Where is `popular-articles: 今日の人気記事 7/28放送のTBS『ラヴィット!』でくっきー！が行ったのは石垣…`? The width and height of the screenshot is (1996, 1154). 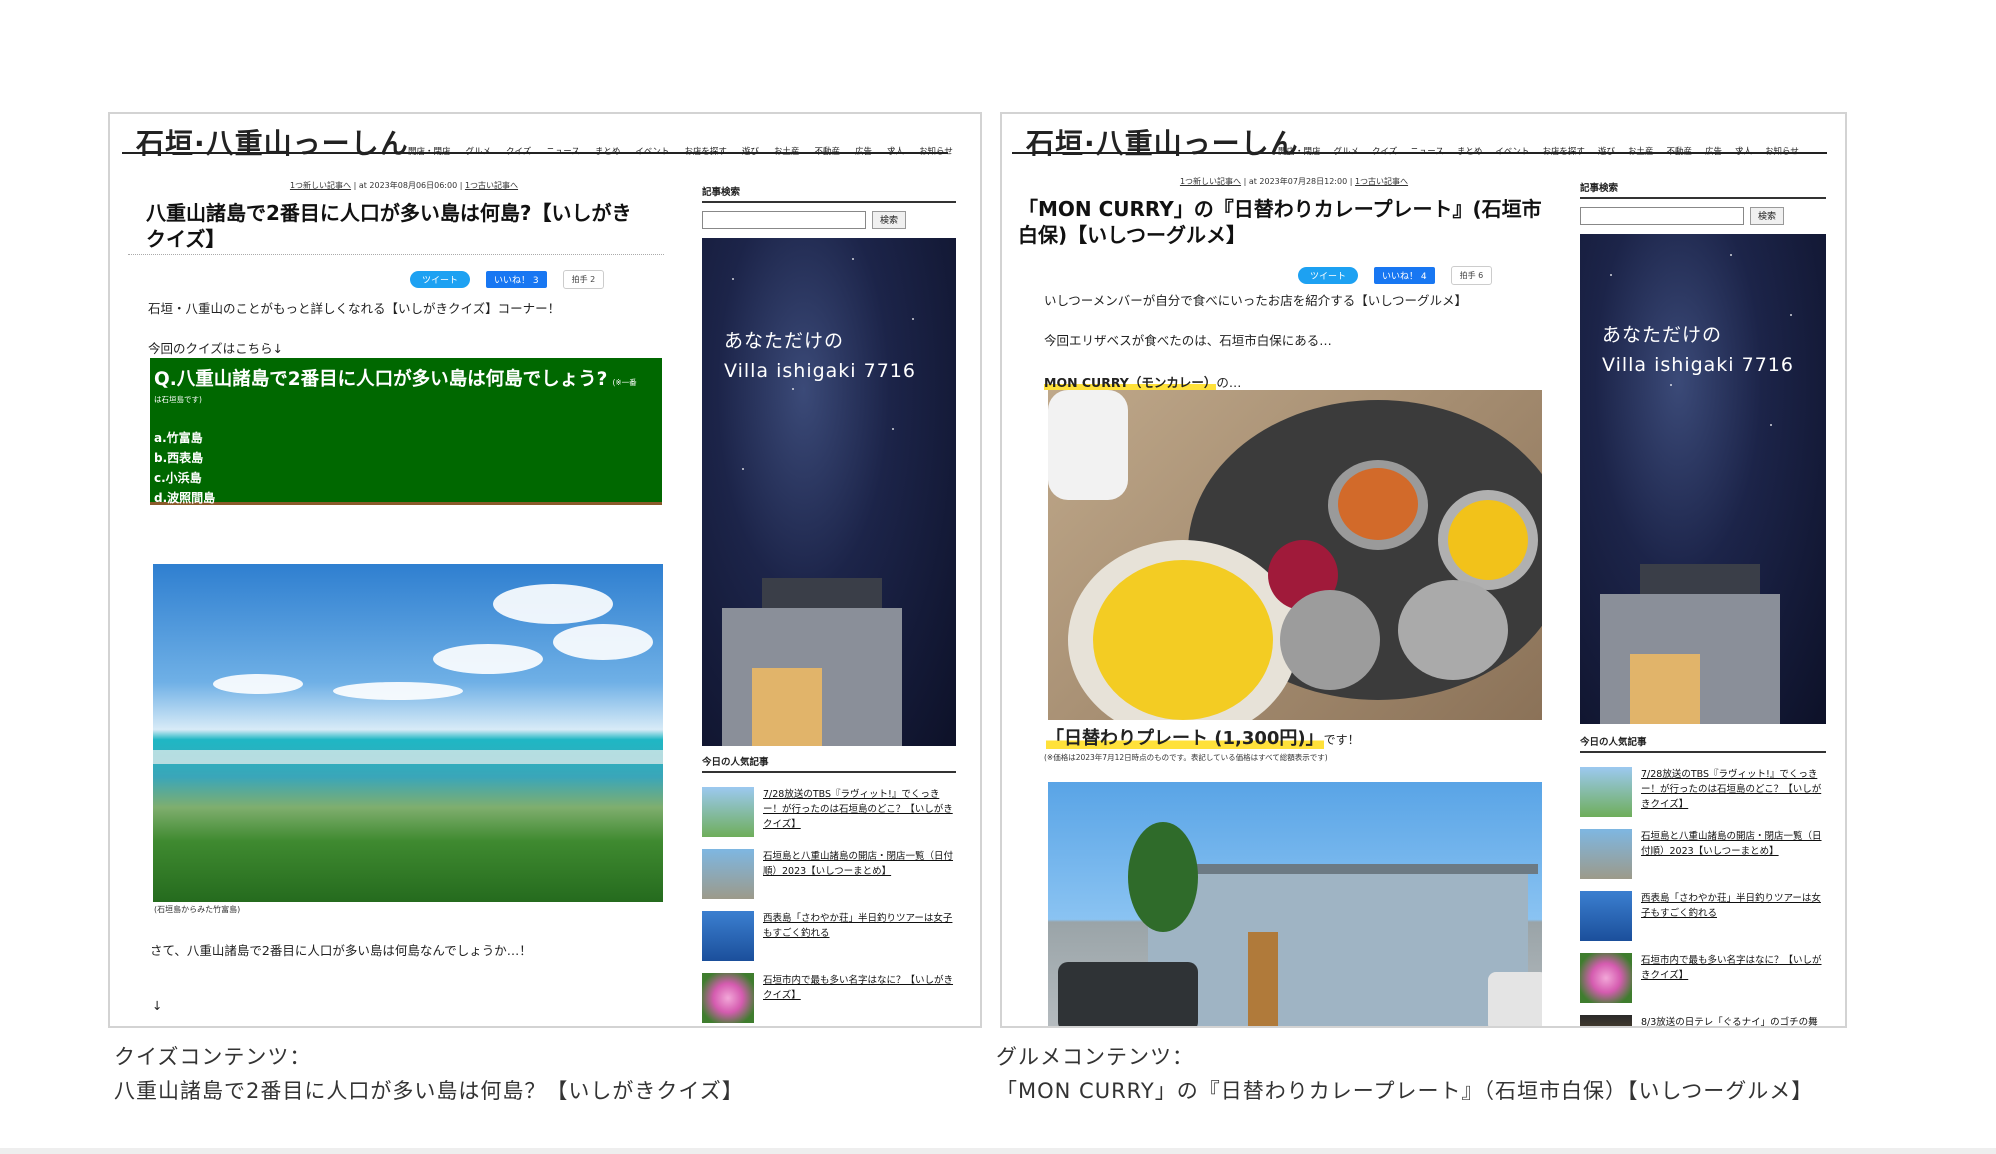 popular-articles: 今日の人気記事 7/28放送のTBS『ラヴィット!』でくっきー！が行ったのは石垣… is located at coordinates (1703, 881).